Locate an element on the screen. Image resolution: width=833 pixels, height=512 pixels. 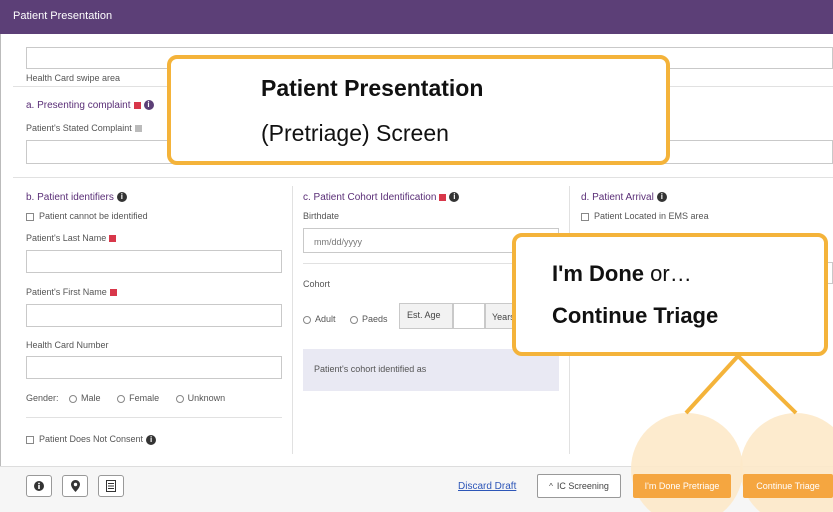
callout-subtitle: (Pretriage) Screen is located at coordinates (355, 133).